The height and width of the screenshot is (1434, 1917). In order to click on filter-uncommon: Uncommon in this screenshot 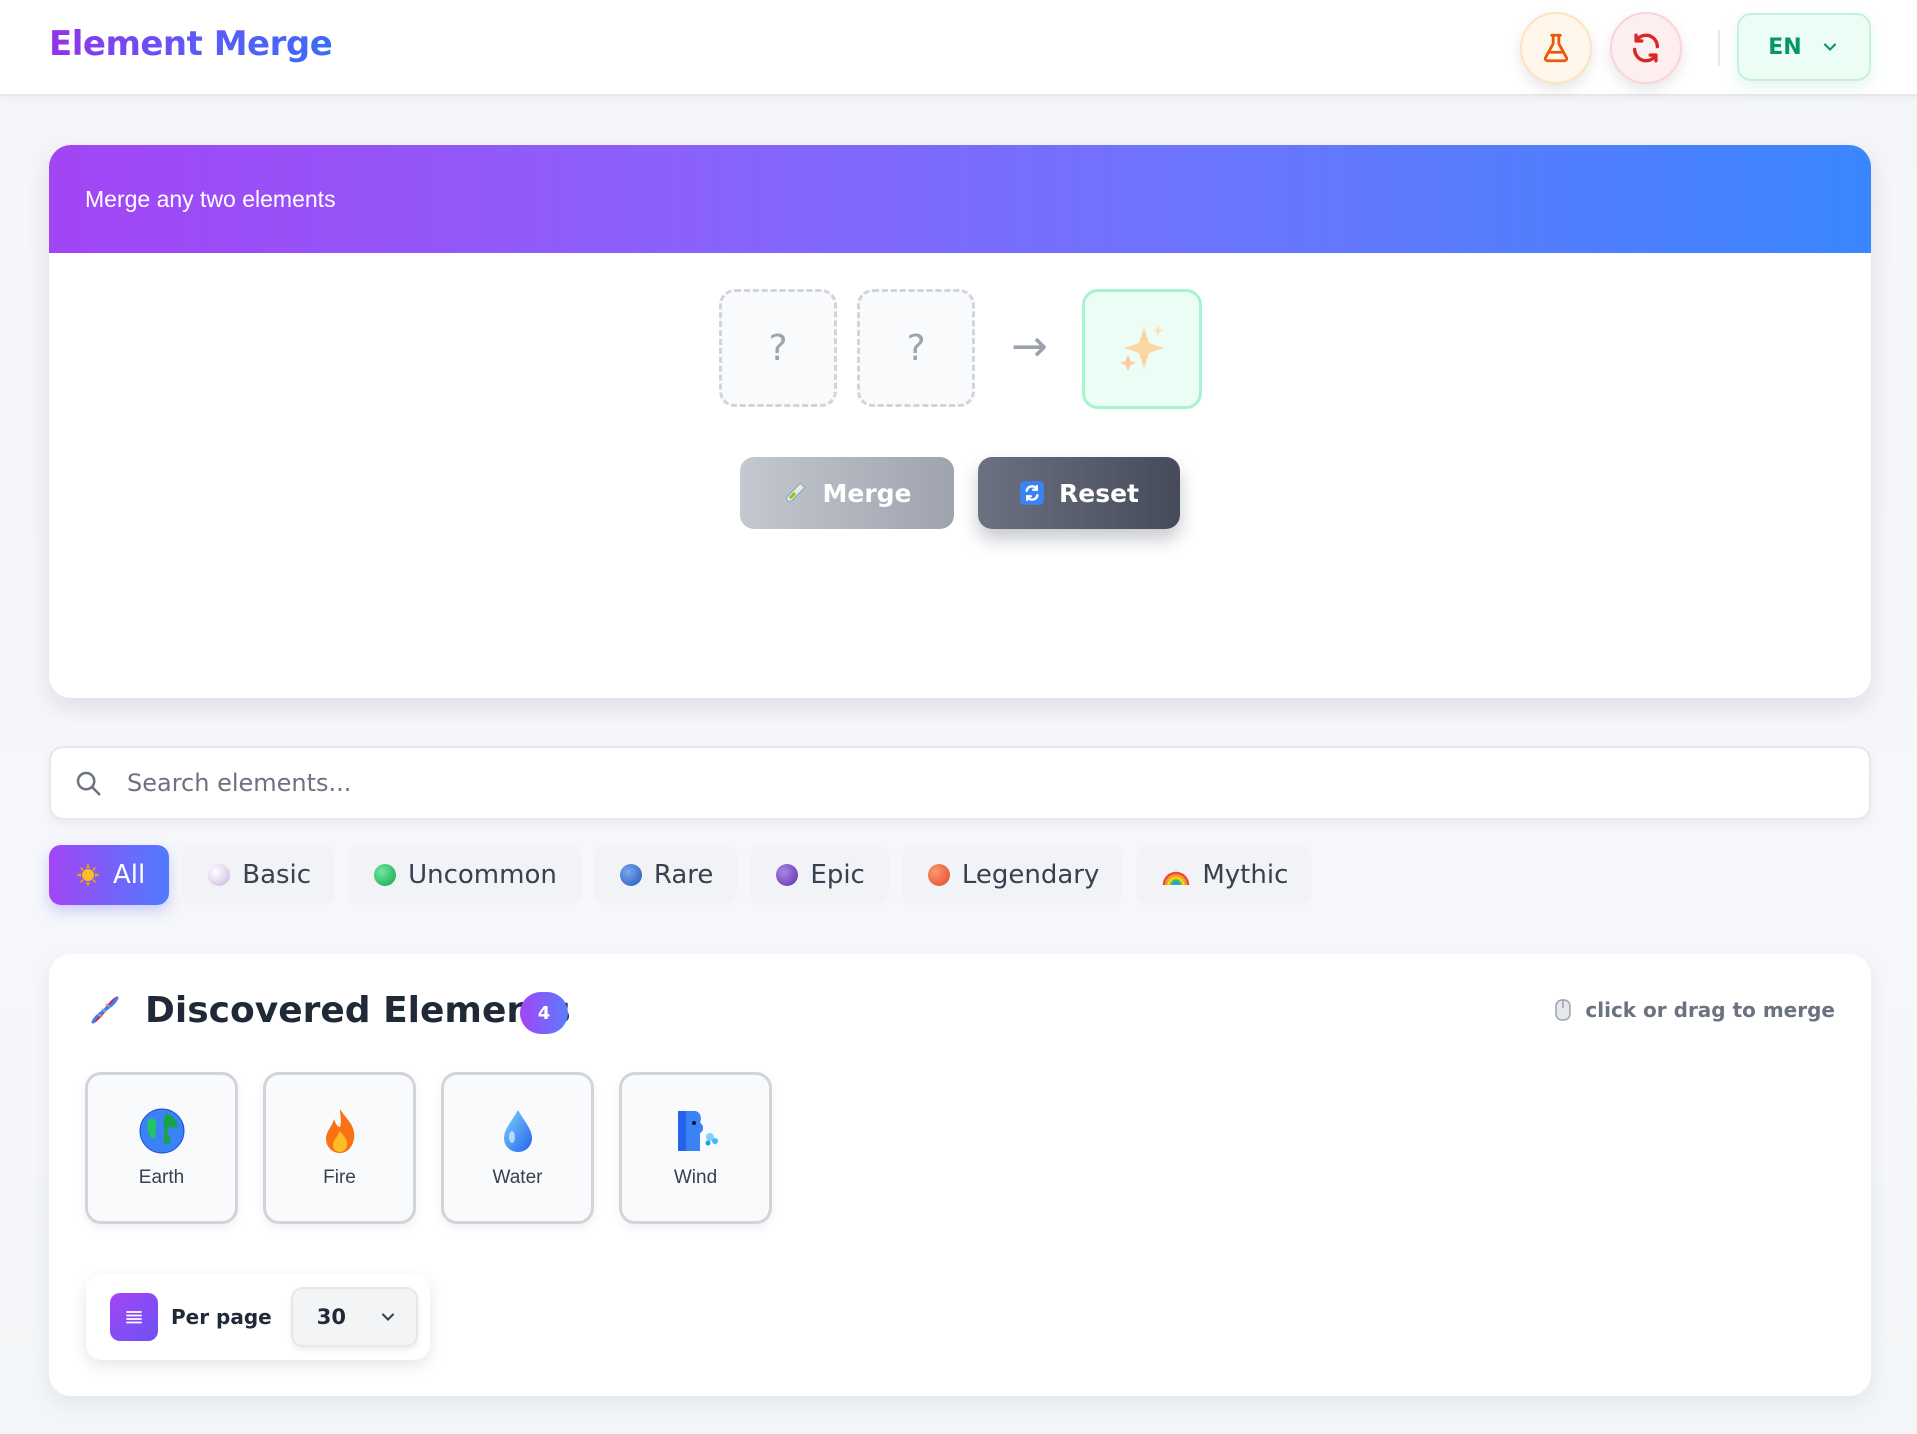, I will do `click(464, 875)`.